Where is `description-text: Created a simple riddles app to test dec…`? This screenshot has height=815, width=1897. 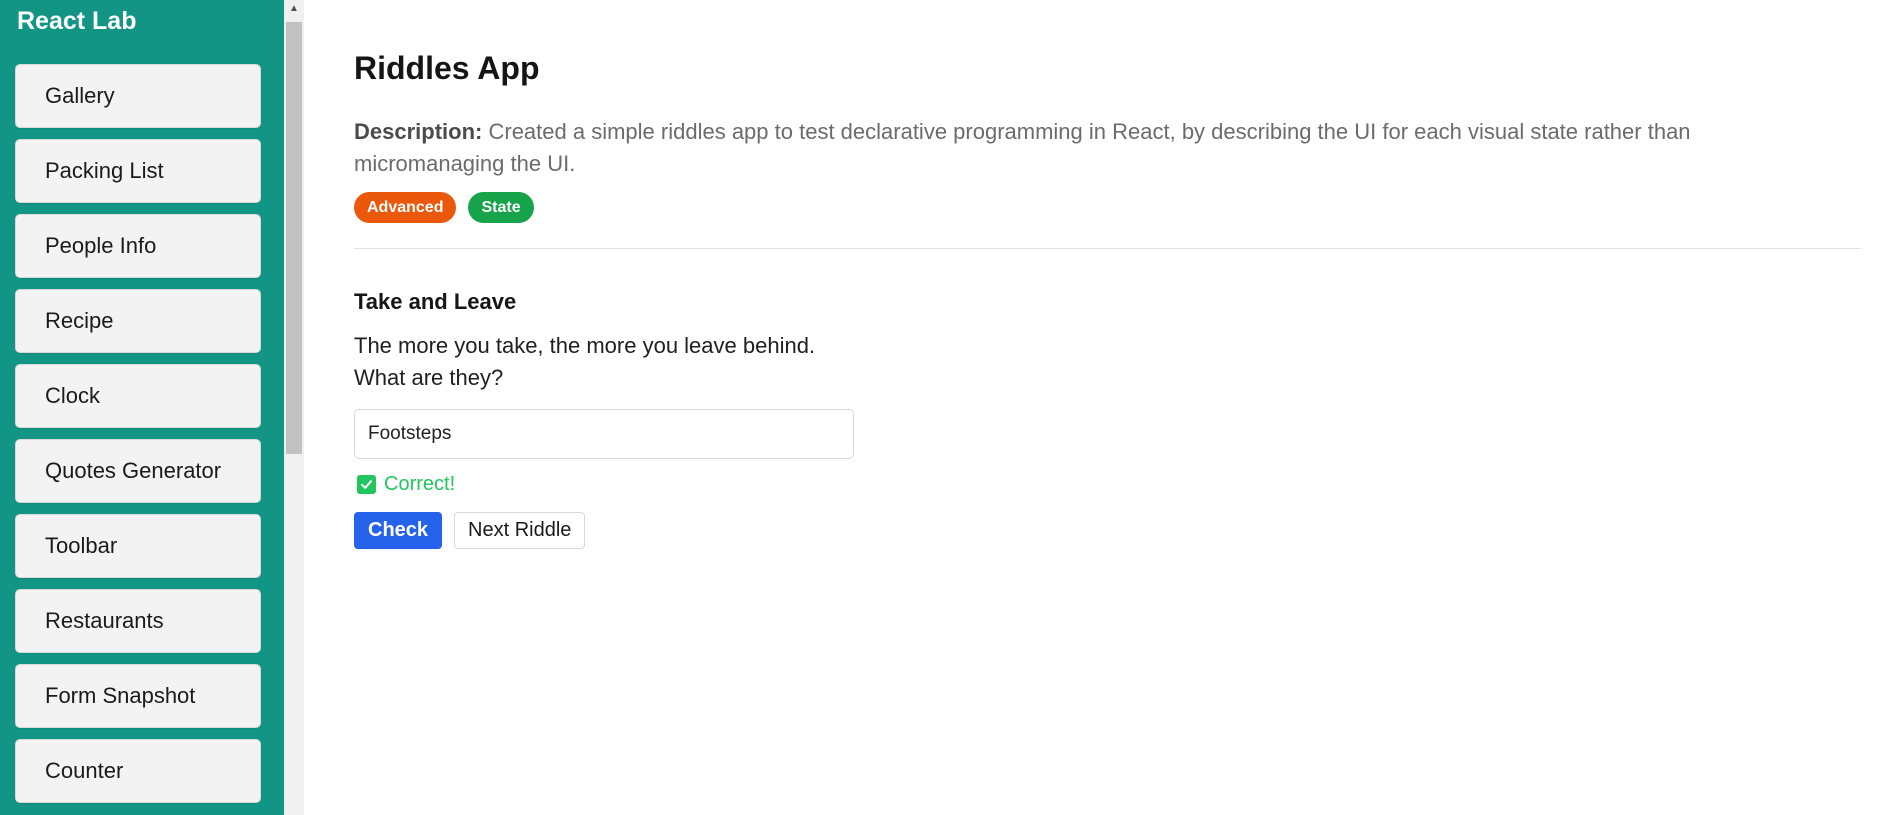 description-text: Created a simple riddles app to test dec… is located at coordinates (1022, 147).